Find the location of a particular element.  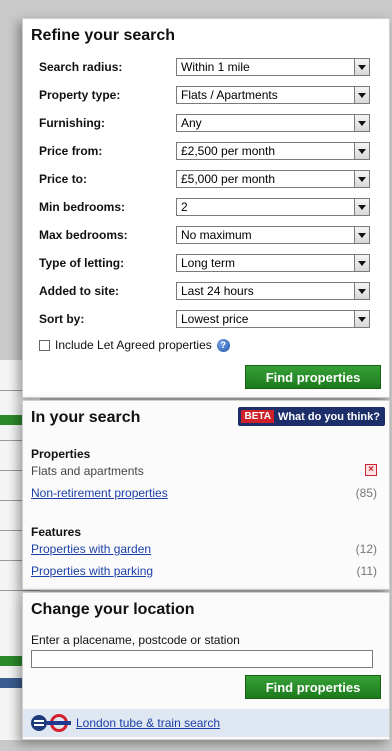

search-radius-value: Within 1 mile is located at coordinates (215, 67).